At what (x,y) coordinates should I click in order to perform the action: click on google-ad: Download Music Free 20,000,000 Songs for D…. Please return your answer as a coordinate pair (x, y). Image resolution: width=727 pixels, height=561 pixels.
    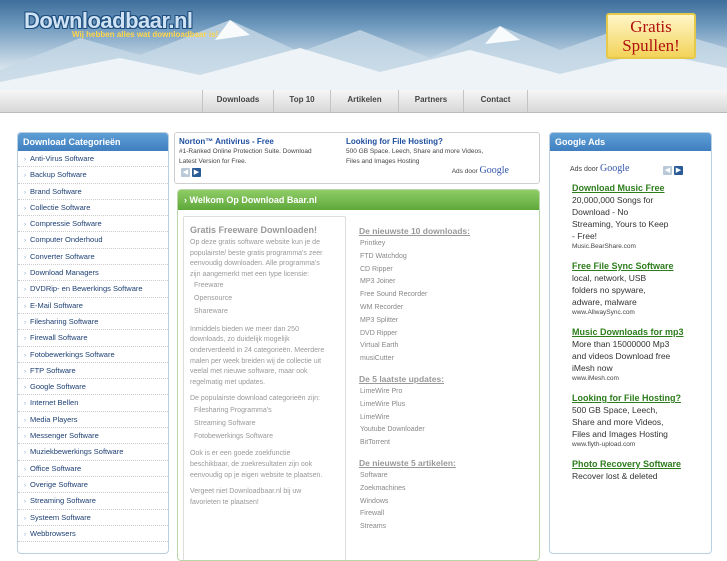
    Looking at the image, I should click on (639, 217).